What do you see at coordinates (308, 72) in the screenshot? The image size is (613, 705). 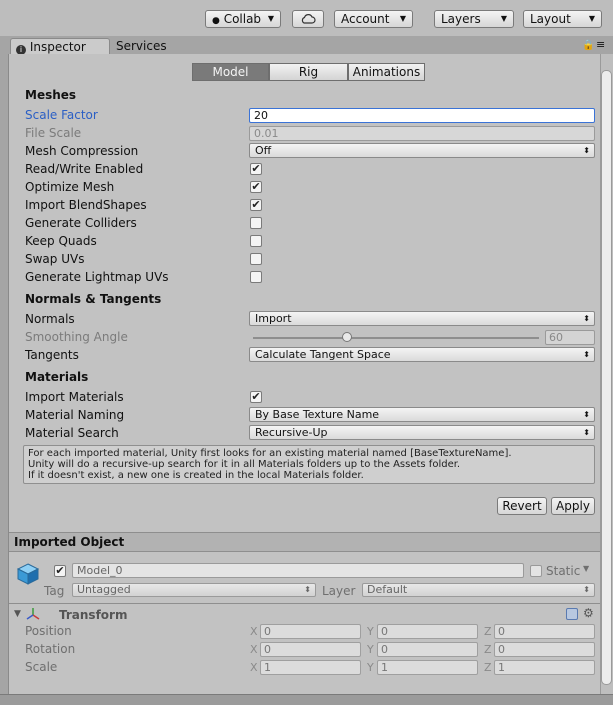 I see `tab-rig: Rig` at bounding box center [308, 72].